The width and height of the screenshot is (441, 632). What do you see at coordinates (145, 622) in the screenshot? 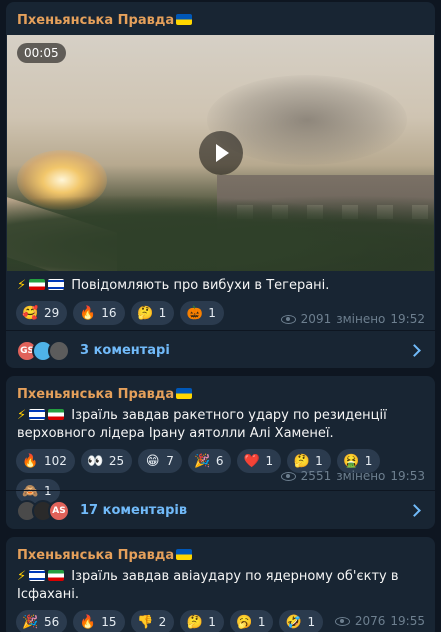
I see `thumbs-down-icon: 👎` at bounding box center [145, 622].